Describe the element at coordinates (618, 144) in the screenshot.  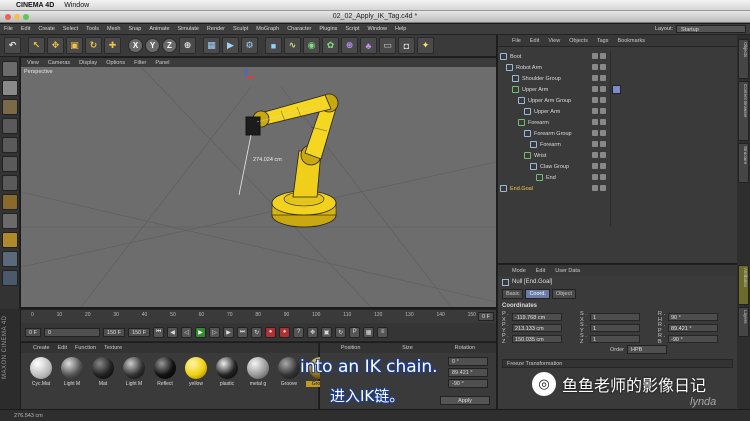
I see `object-row-forearm-child: Forearm` at that location.